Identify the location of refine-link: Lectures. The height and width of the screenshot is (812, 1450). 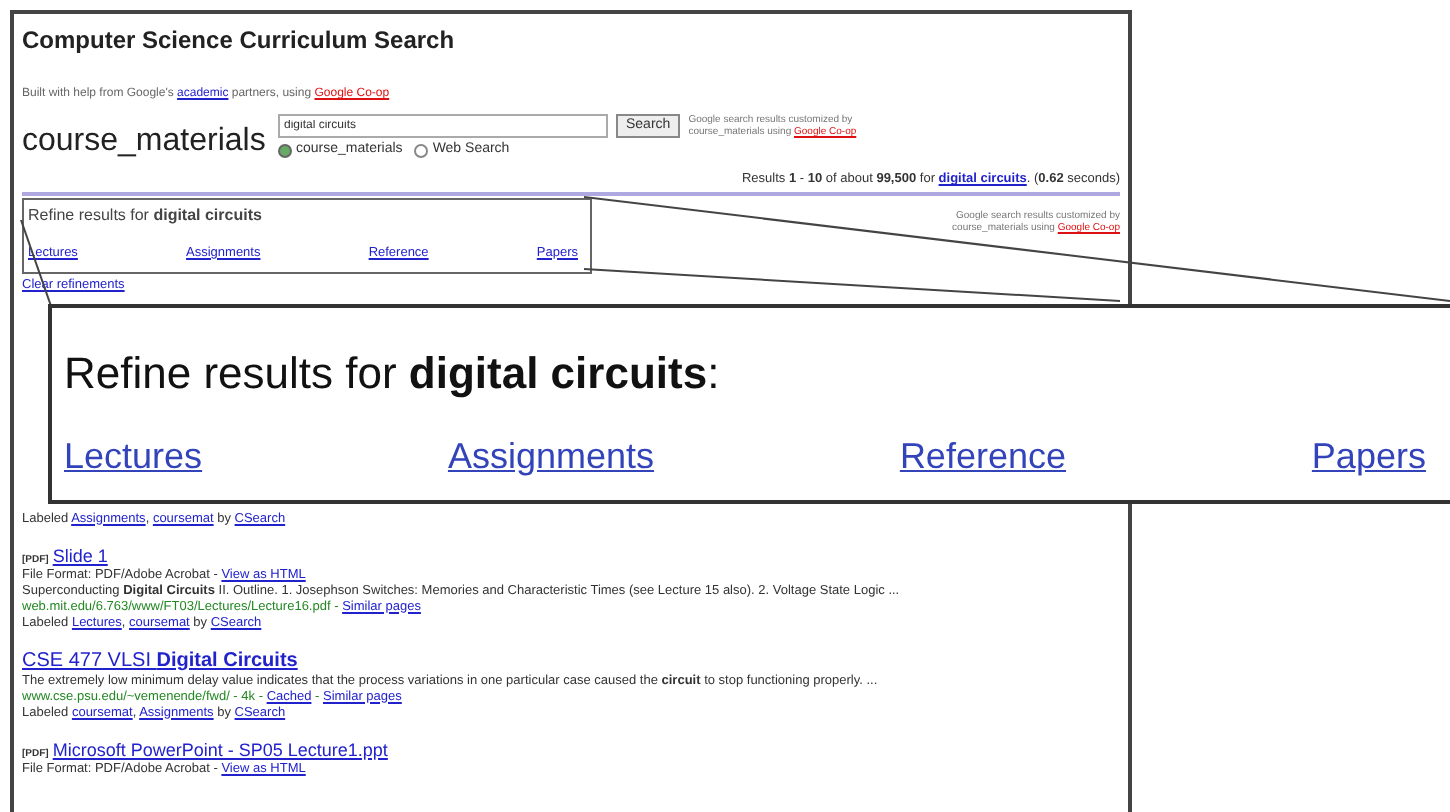
(133, 457).